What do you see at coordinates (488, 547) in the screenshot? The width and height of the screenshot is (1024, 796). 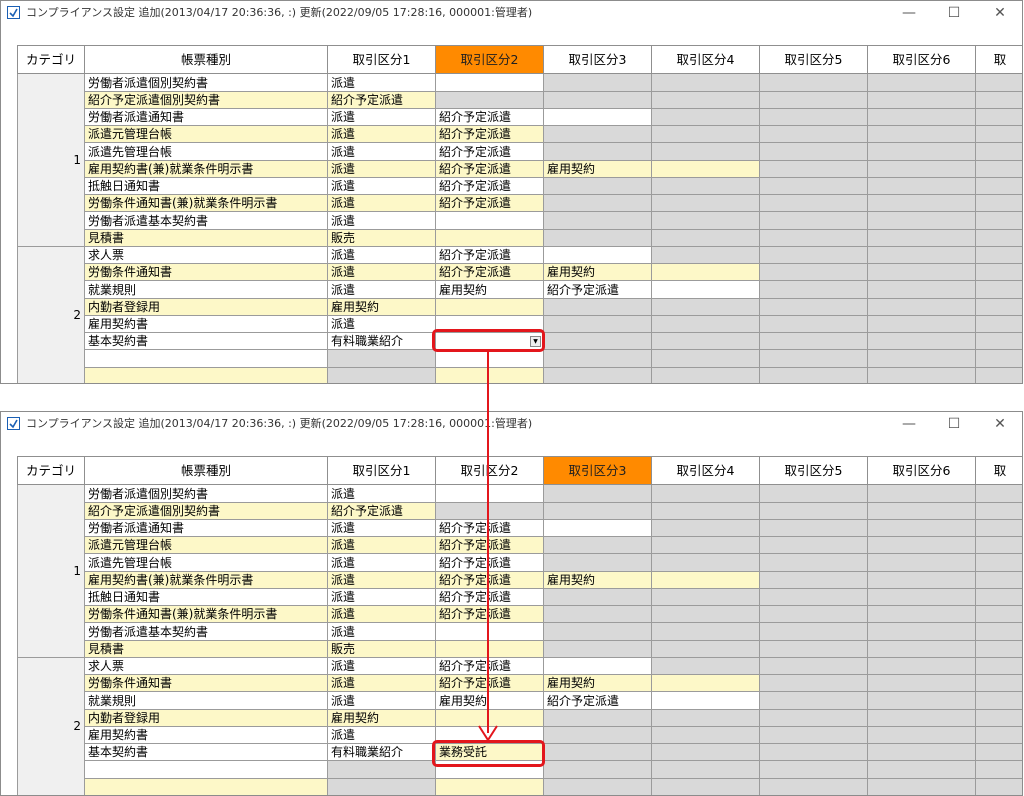 I see `transition-arrow` at bounding box center [488, 547].